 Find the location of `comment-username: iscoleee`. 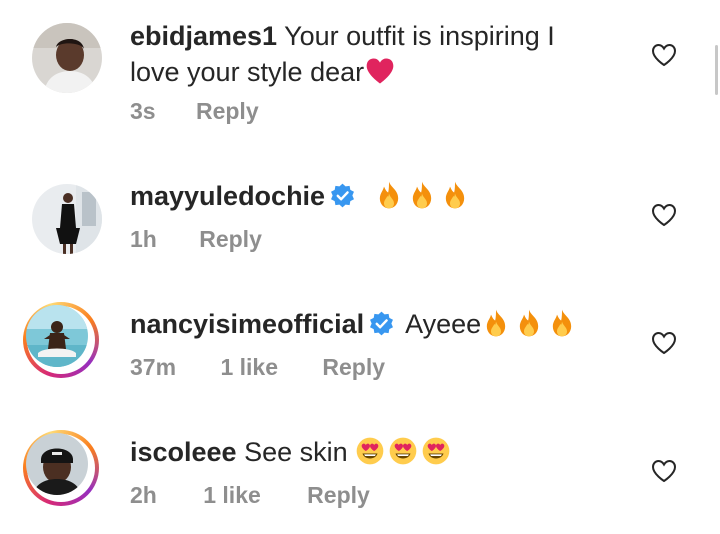

comment-username: iscoleee is located at coordinates (183, 452).